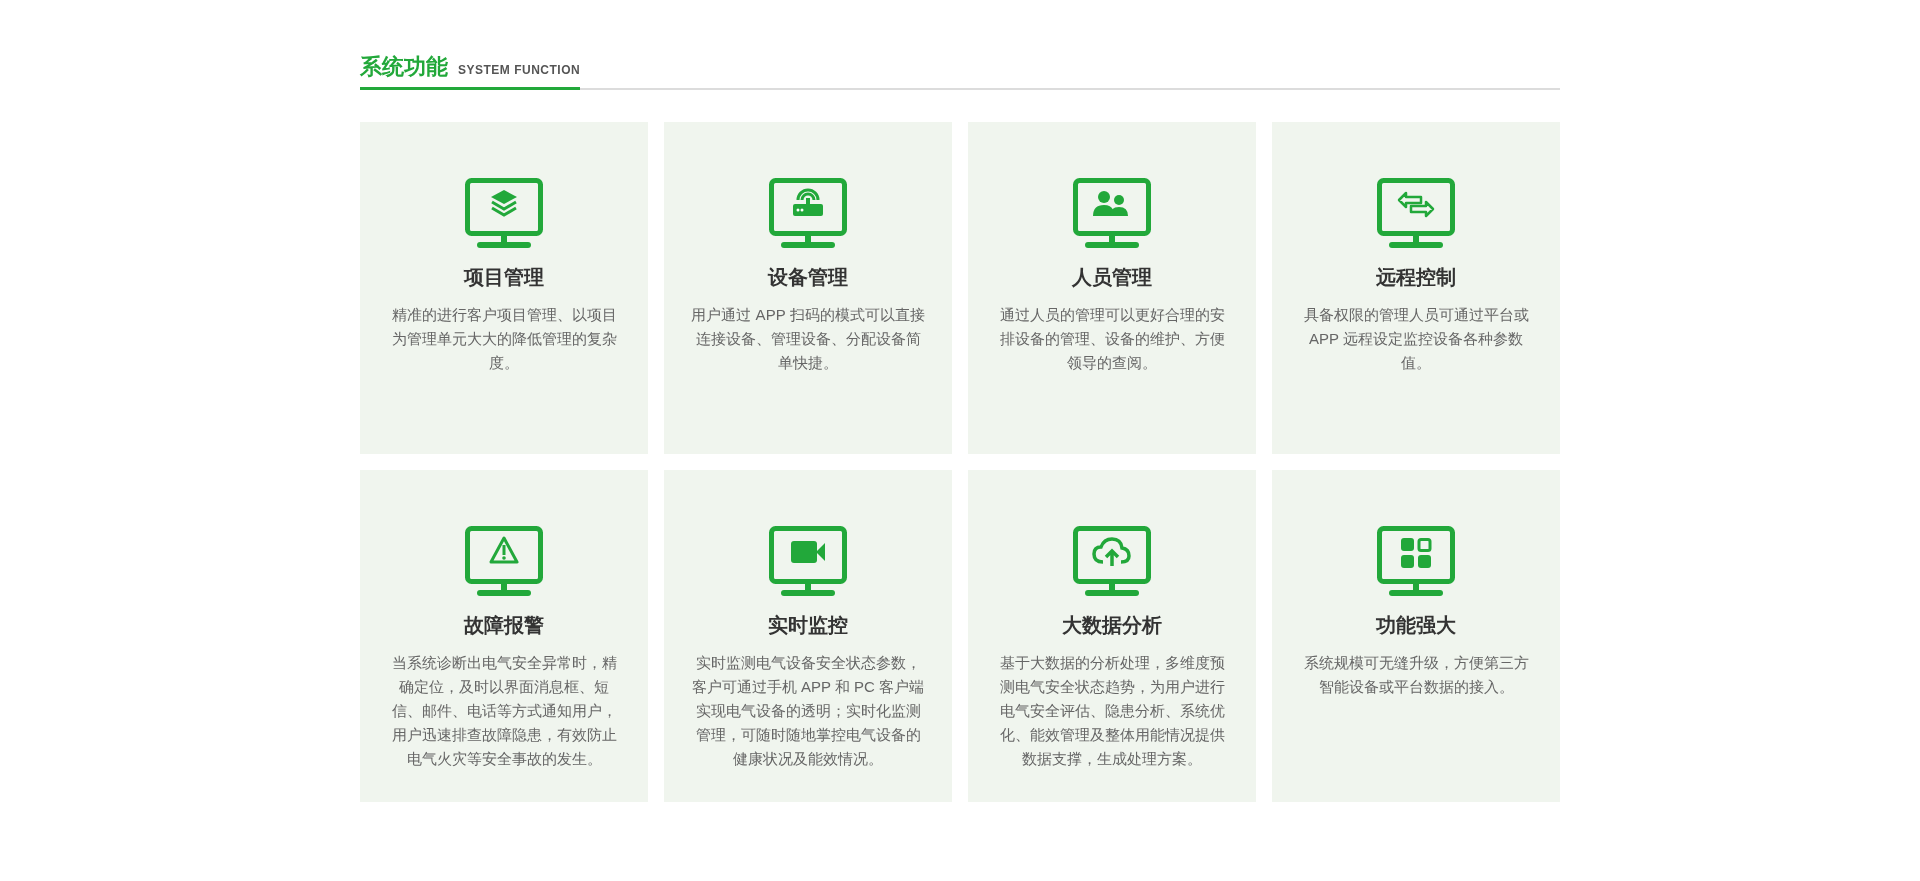 This screenshot has width=1920, height=881. Describe the element at coordinates (1416, 562) in the screenshot. I see `monitor-grid-icon` at that location.